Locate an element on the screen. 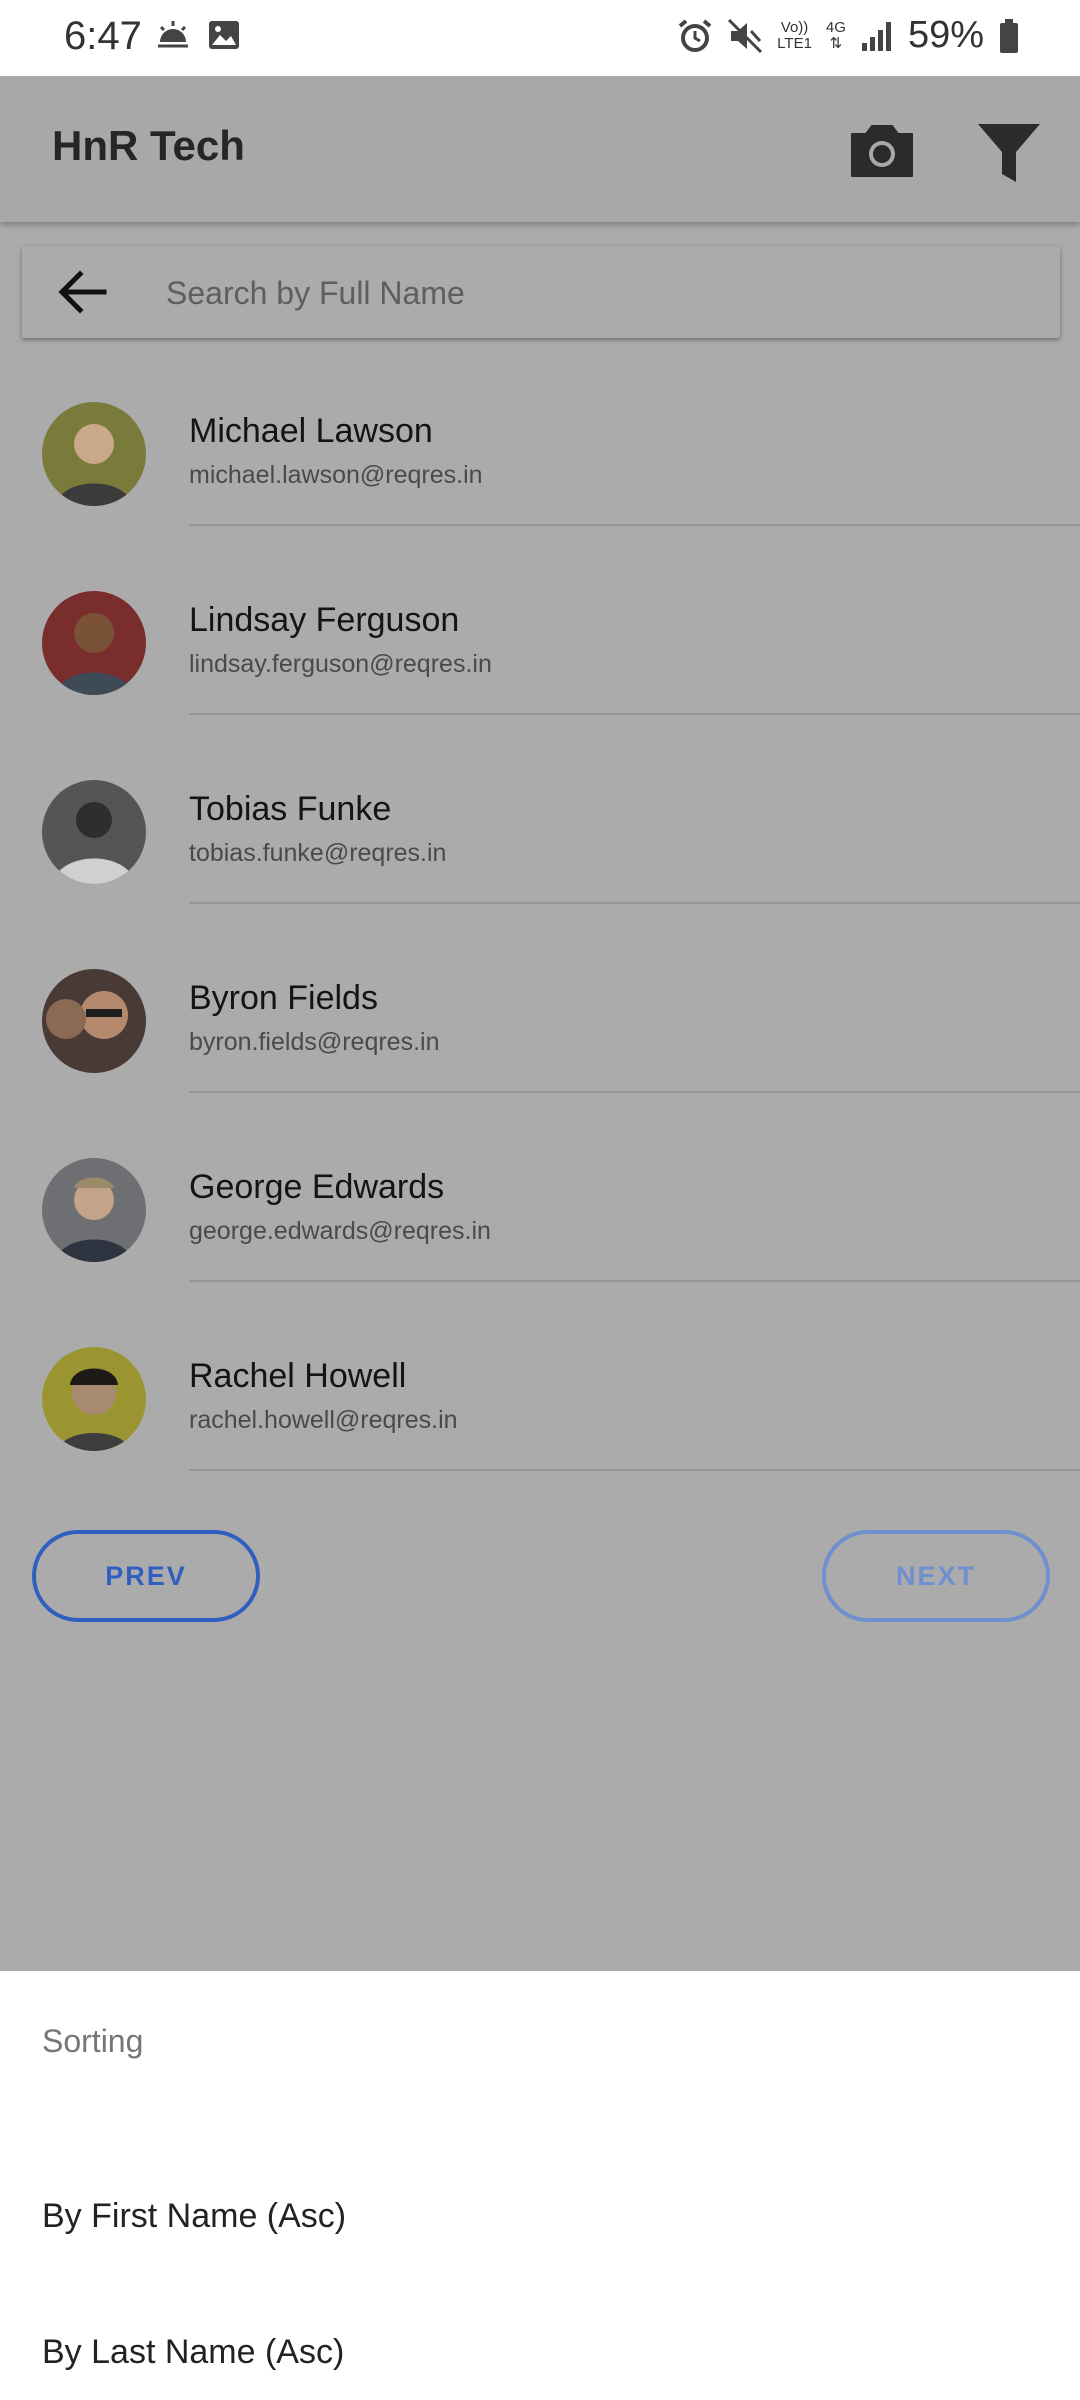 The height and width of the screenshot is (2400, 1080). back-arrow-icon is located at coordinates (82, 292).